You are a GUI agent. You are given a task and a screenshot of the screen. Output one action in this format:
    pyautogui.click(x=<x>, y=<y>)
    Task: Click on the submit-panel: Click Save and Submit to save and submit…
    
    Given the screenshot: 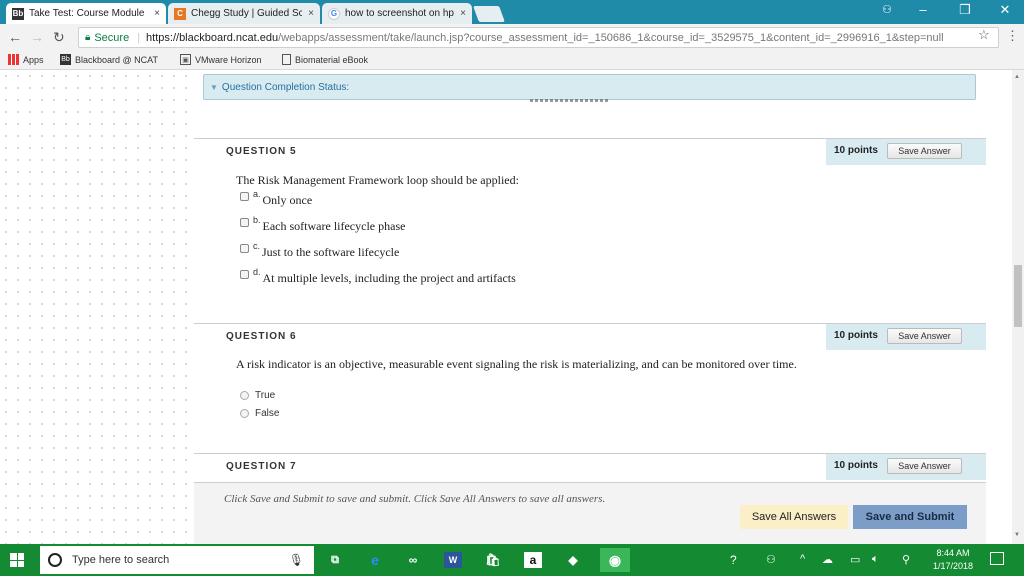 What is the action you would take?
    pyautogui.click(x=590, y=513)
    